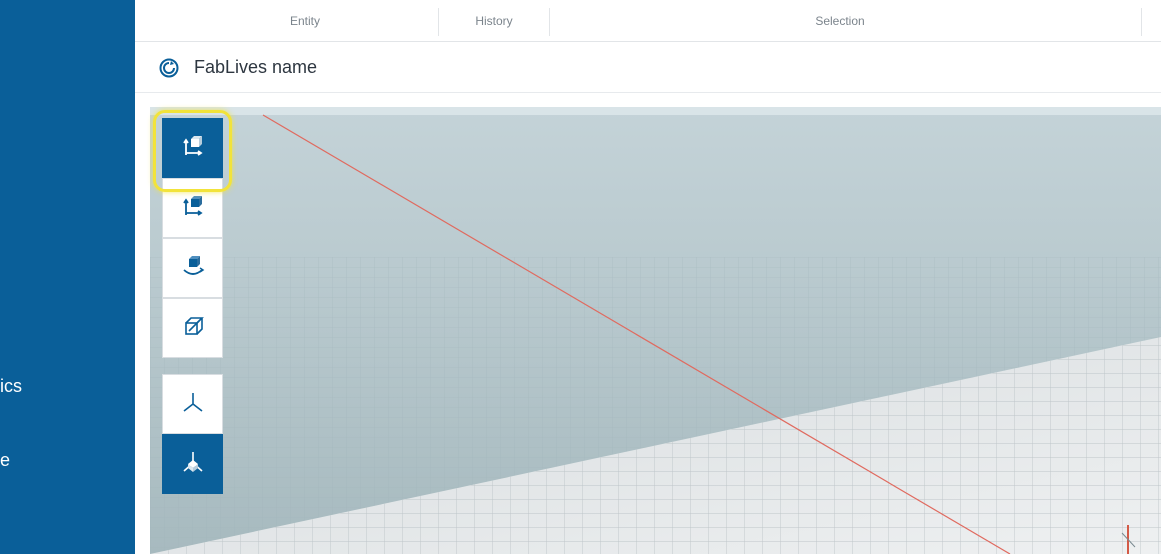 This screenshot has height=554, width=1161. I want to click on move-local-tool-button, so click(192, 208).